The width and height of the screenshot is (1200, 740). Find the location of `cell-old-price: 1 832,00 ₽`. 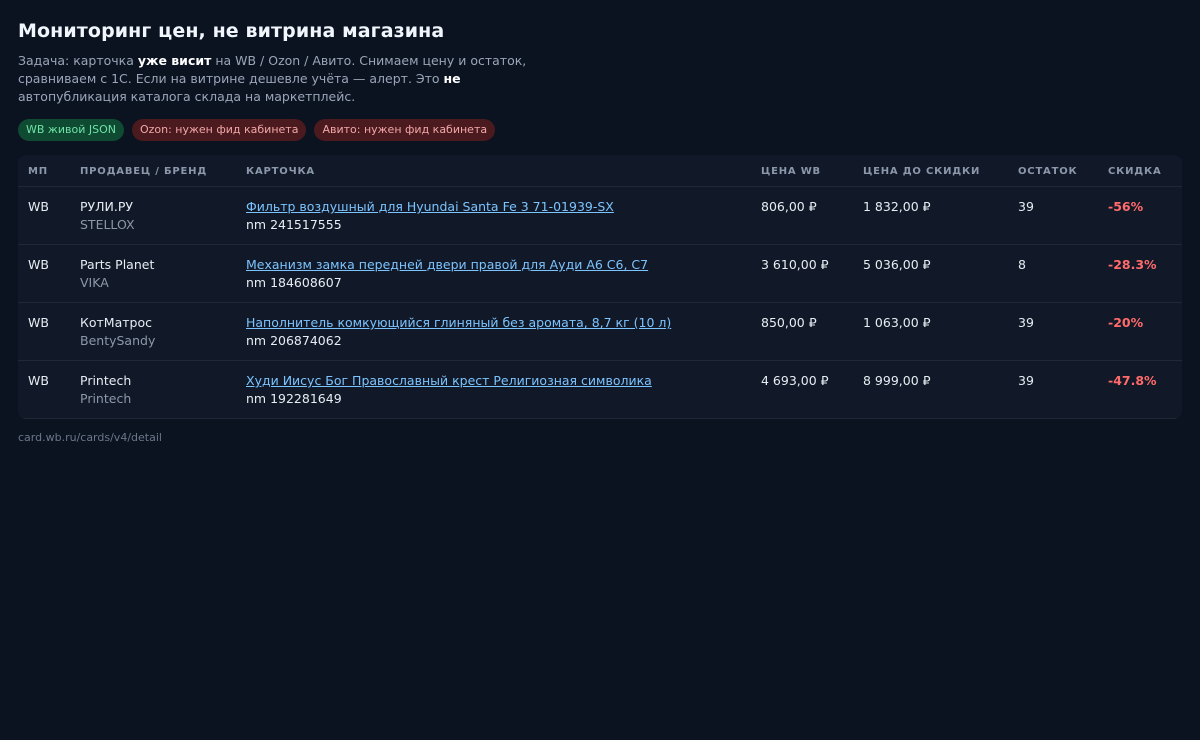

cell-old-price: 1 832,00 ₽ is located at coordinates (930, 215).